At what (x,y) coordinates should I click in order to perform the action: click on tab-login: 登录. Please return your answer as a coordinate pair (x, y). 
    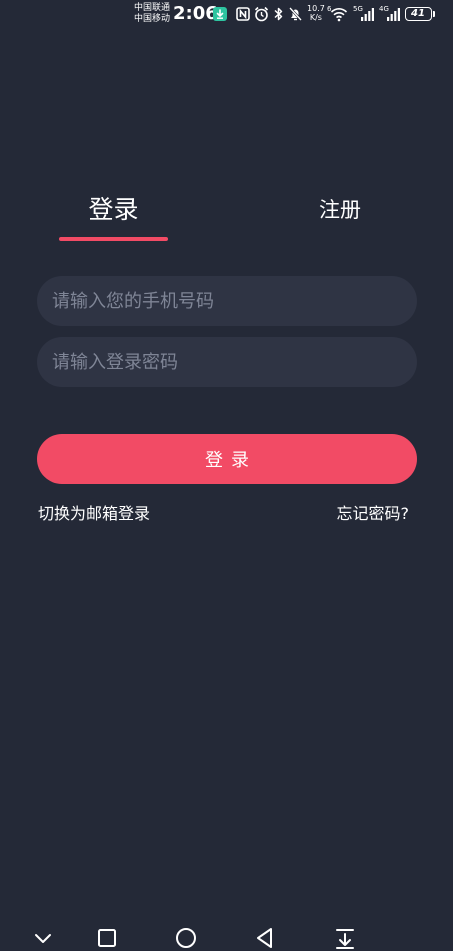
    Looking at the image, I should click on (113, 210).